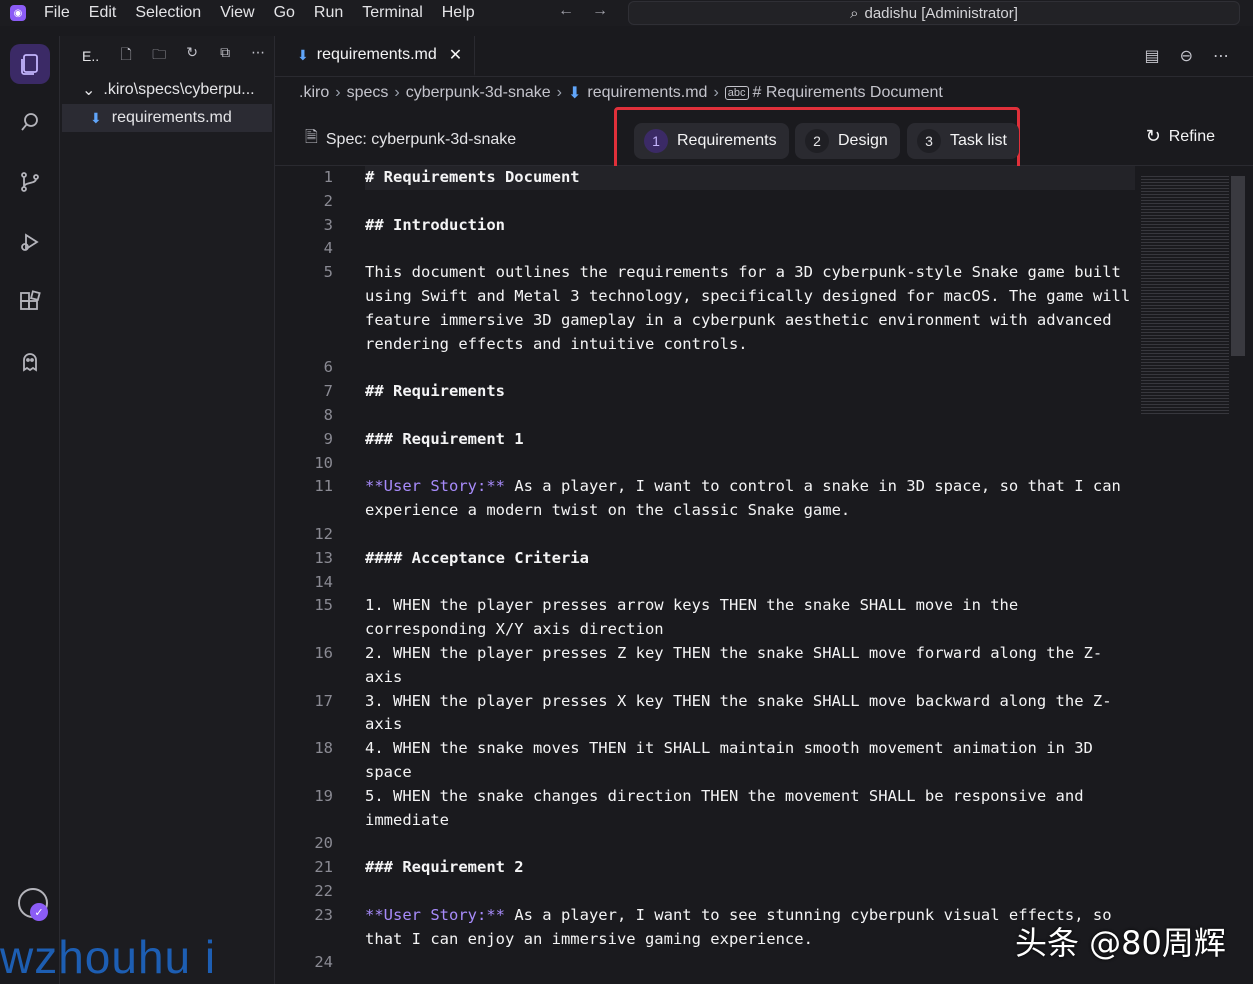 The height and width of the screenshot is (984, 1253). What do you see at coordinates (57, 13) in the screenshot?
I see `menu-file: File` at bounding box center [57, 13].